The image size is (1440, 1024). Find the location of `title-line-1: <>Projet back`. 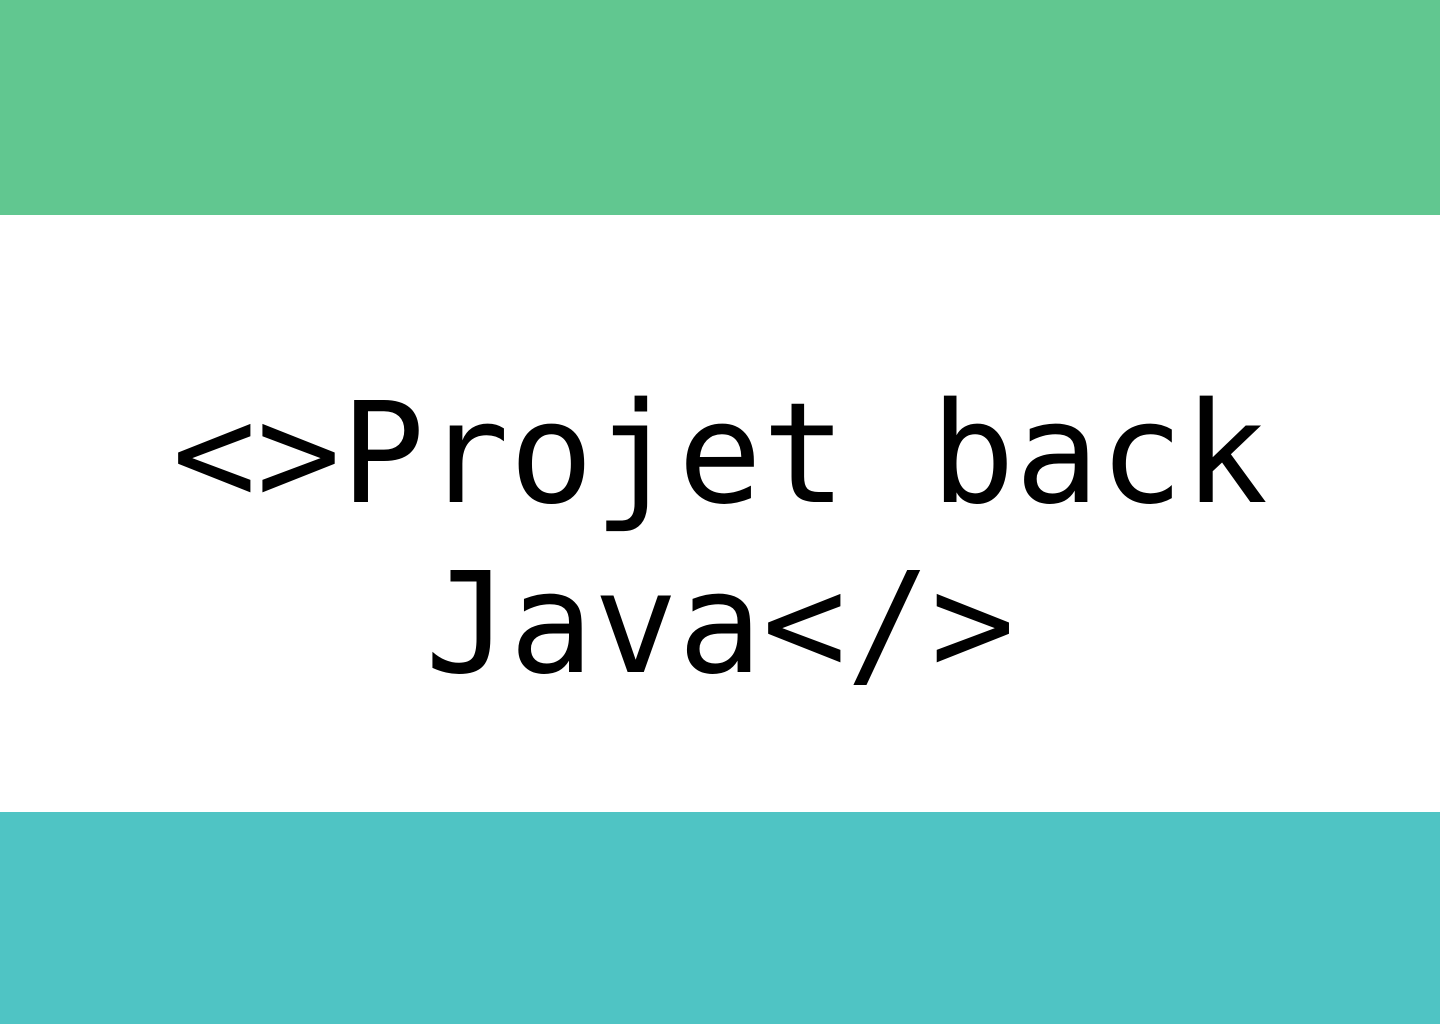

title-line-1: <>Projet back is located at coordinates (720, 454).